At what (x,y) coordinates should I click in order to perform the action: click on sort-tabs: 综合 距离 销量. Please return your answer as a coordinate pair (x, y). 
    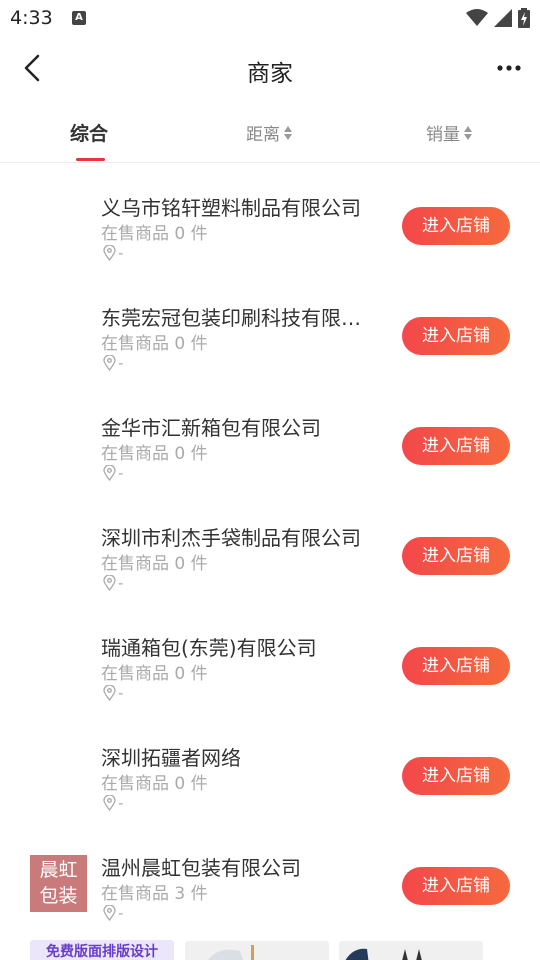
    Looking at the image, I should click on (270, 131).